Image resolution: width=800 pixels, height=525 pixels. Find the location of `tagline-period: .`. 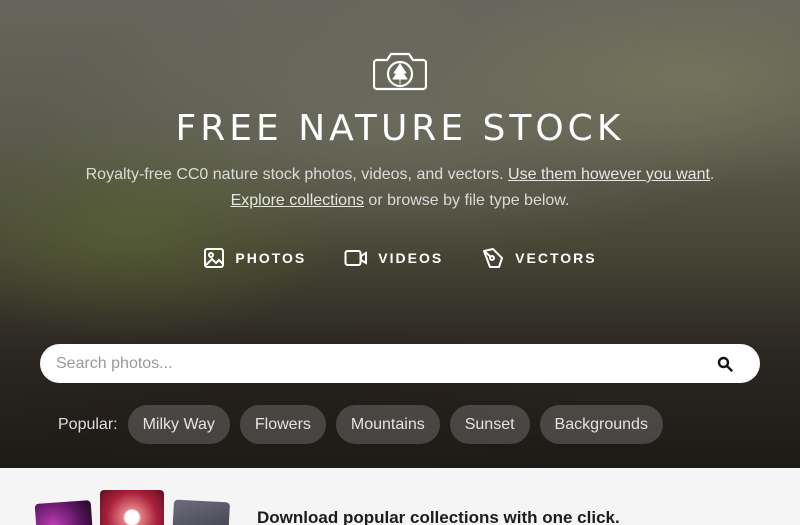

tagline-period: . is located at coordinates (712, 174).